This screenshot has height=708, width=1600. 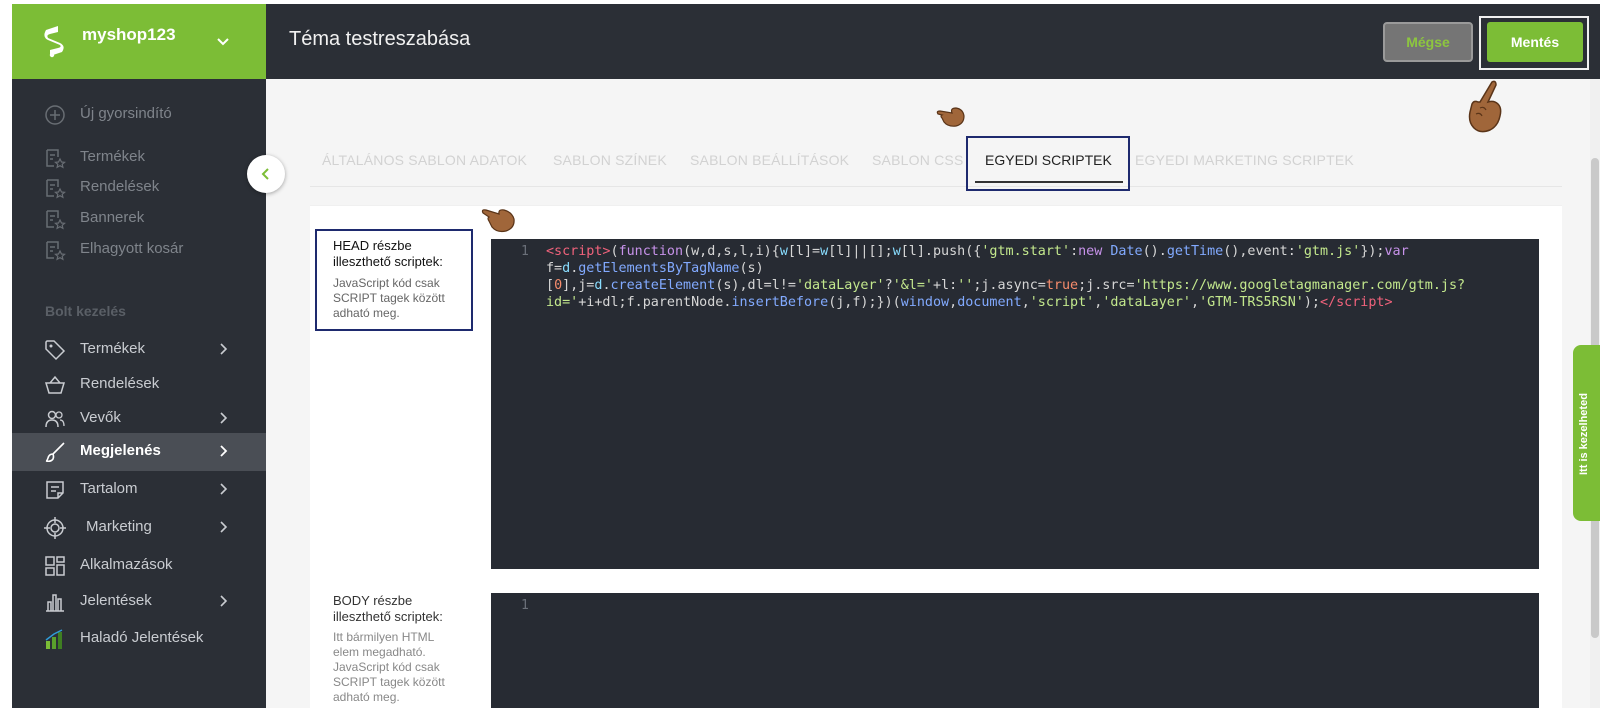 What do you see at coordinates (55, 115) in the screenshot?
I see `plus-circle-icon` at bounding box center [55, 115].